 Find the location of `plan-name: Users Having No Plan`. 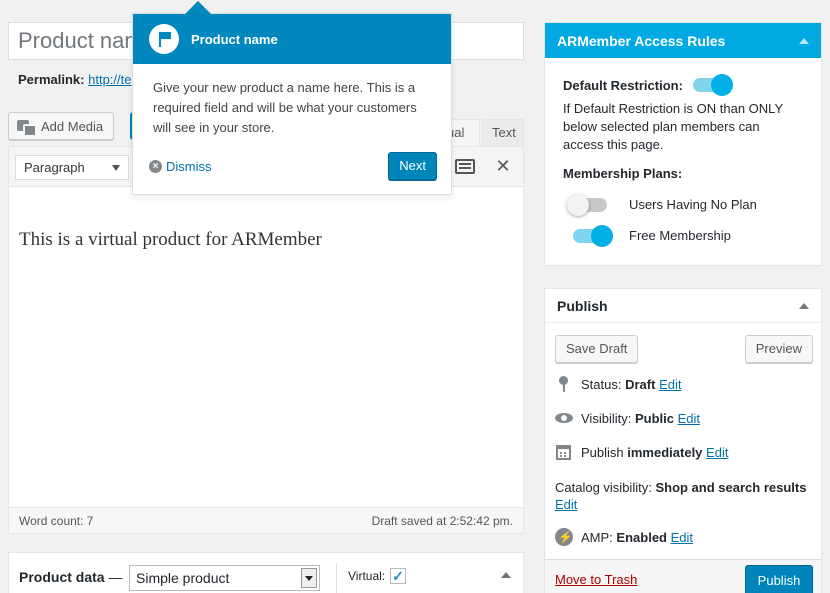

plan-name: Users Having No Plan is located at coordinates (693, 204).